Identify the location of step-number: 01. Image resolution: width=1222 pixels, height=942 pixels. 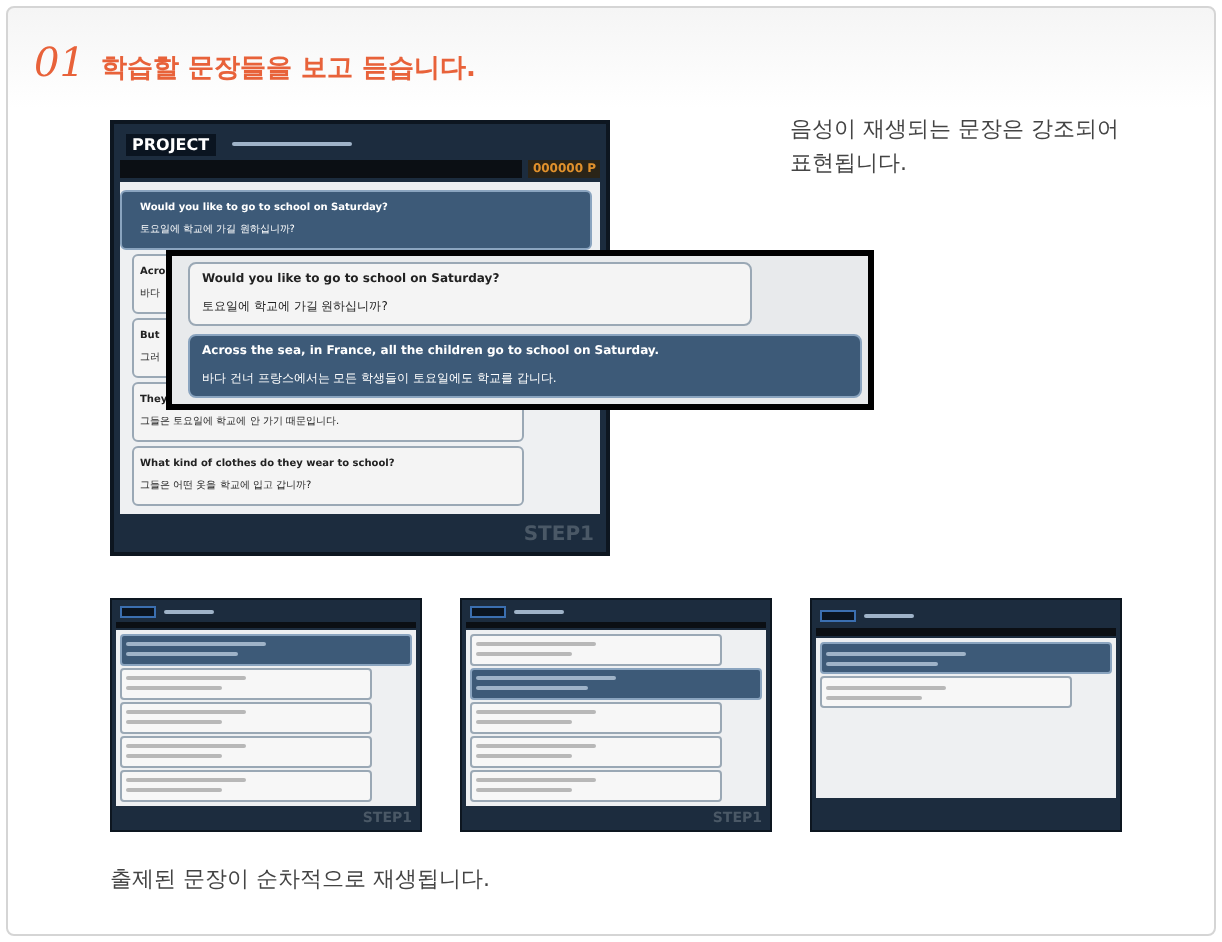
(59, 63).